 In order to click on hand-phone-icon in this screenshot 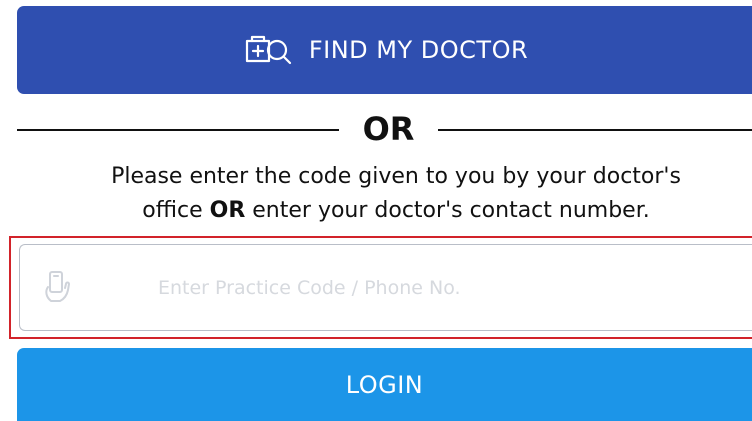, I will do `click(59, 288)`.